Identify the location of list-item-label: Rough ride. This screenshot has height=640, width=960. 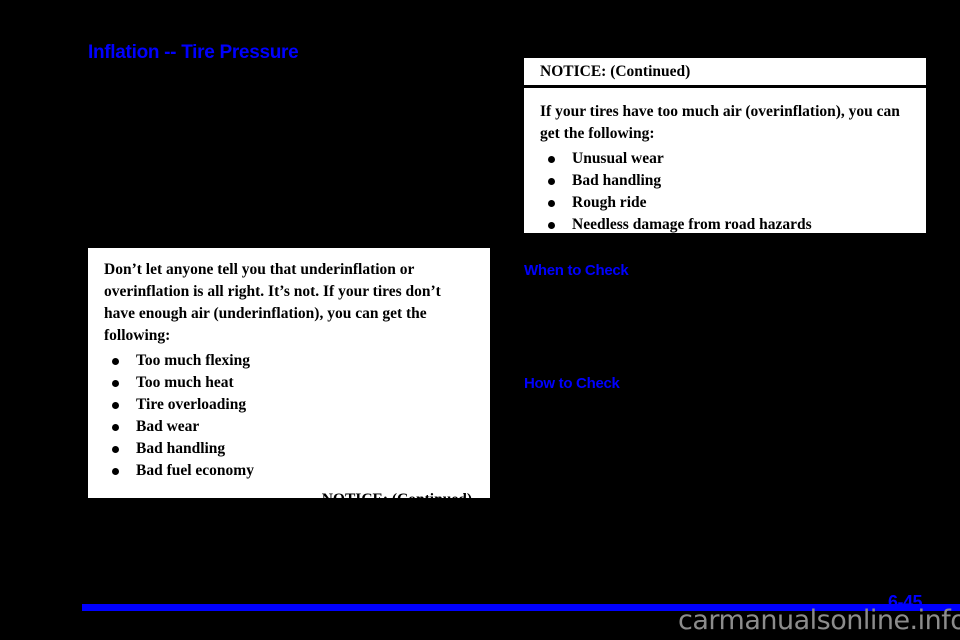
(609, 202).